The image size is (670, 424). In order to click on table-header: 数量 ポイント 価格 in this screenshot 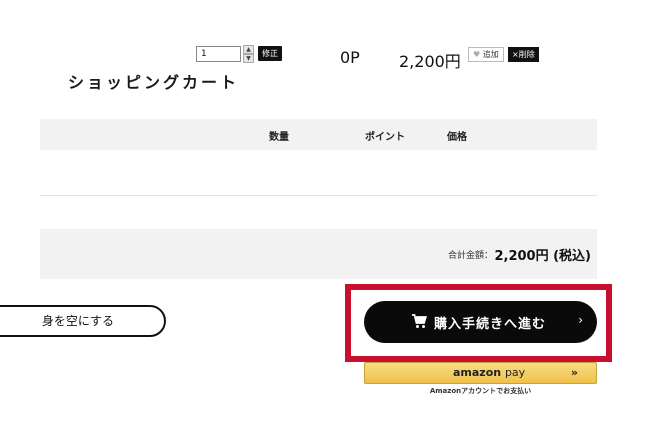, I will do `click(318, 134)`.